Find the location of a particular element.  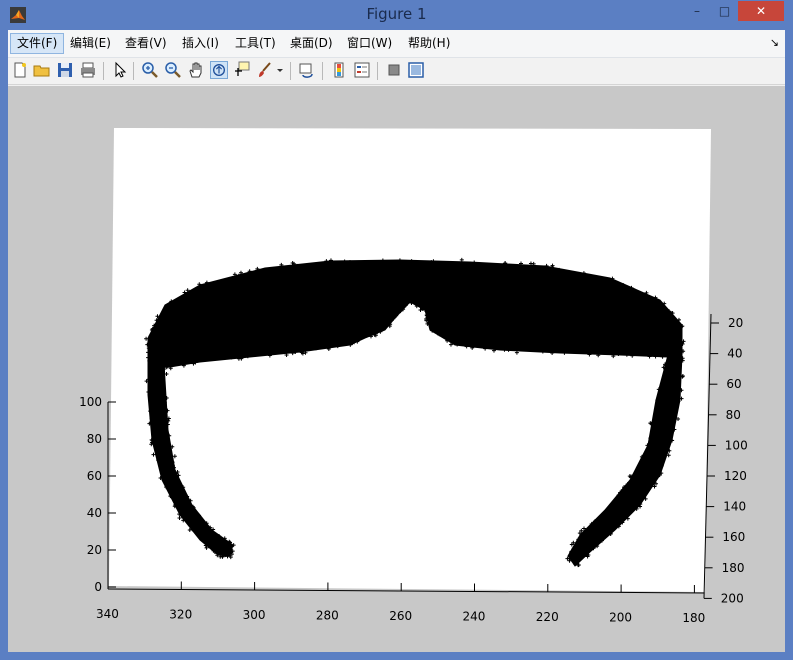

y-tick-label: 180 is located at coordinates (733, 568).